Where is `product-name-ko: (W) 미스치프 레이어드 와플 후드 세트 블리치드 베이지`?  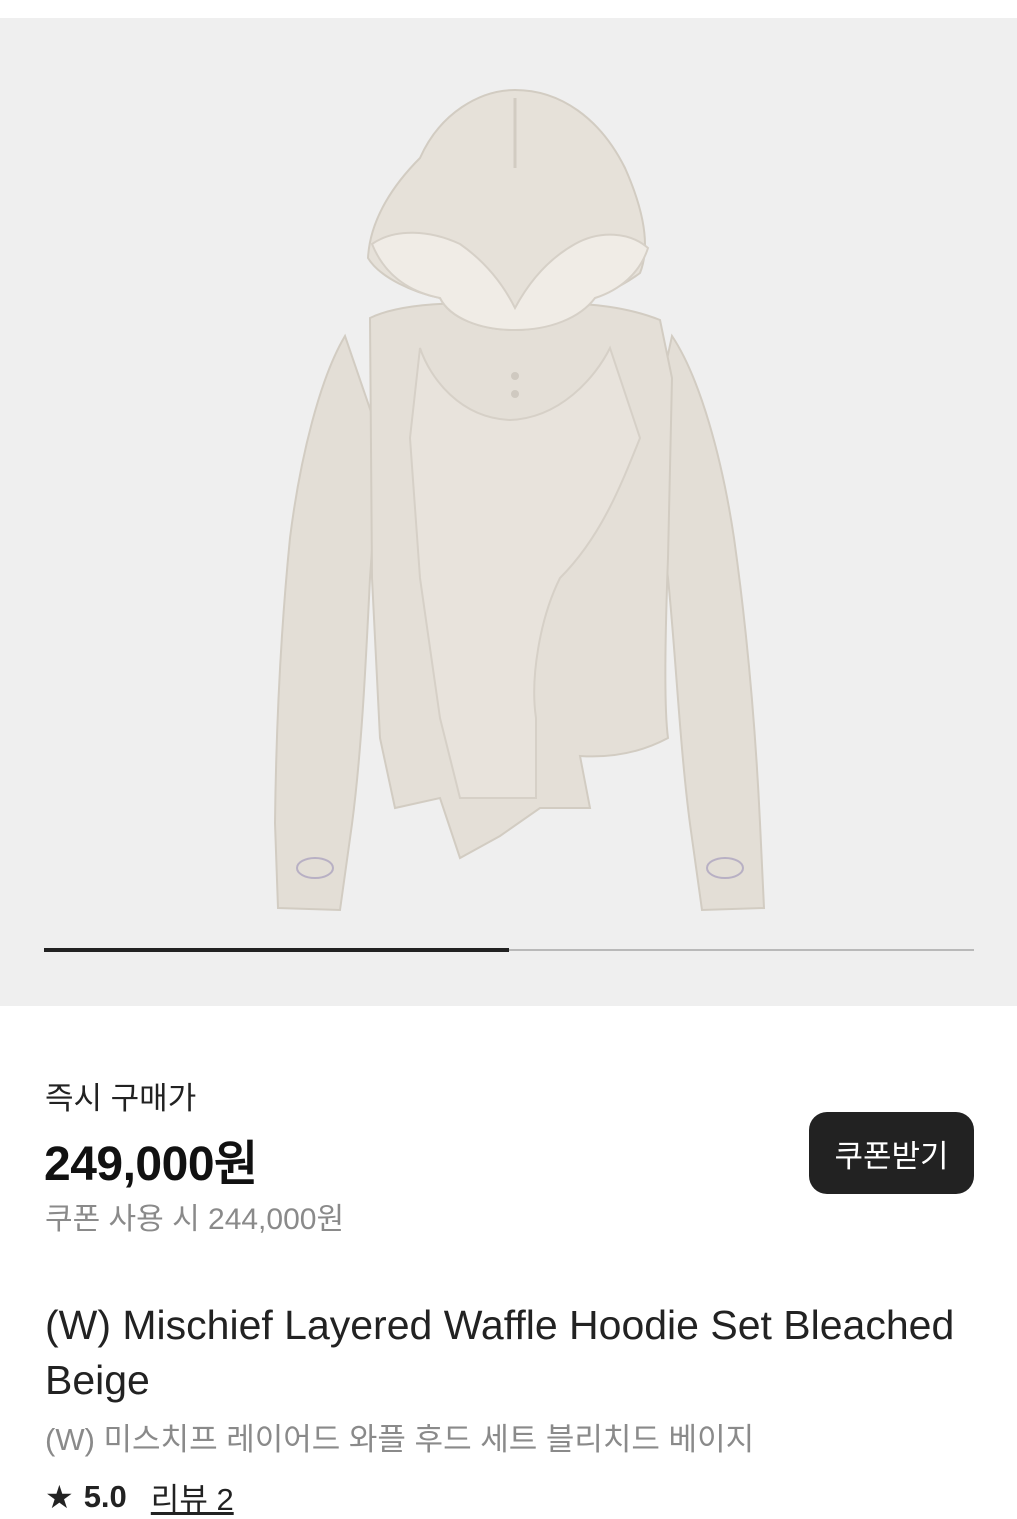
product-name-ko: (W) 미스치프 레이어드 와플 후드 세트 블리치드 베이지 is located at coordinates (400, 1439).